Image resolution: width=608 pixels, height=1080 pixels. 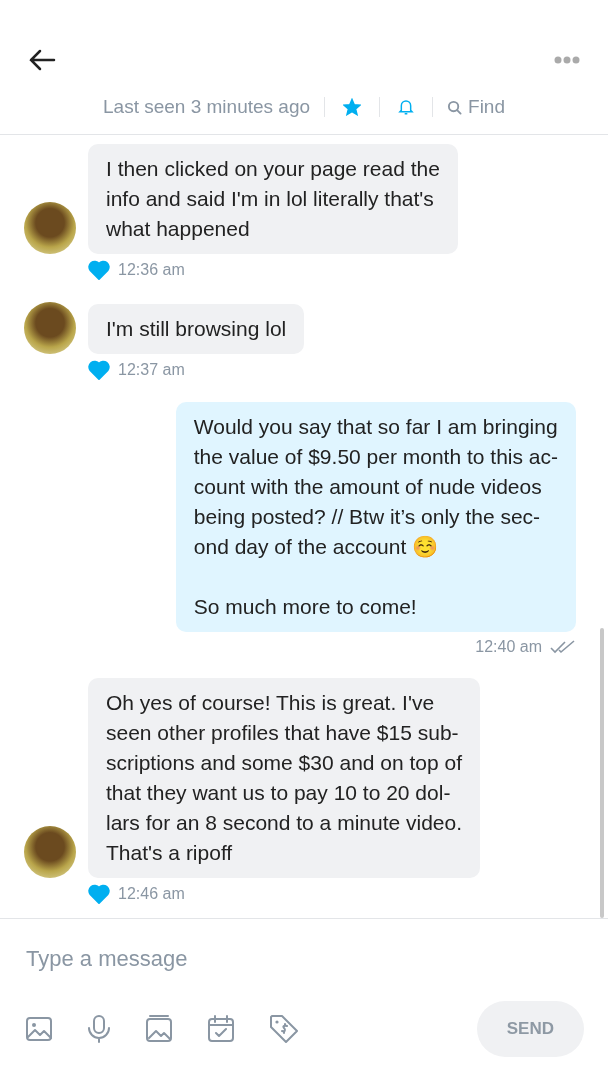 What do you see at coordinates (508, 647) in the screenshot?
I see `message-time: 12:40 am` at bounding box center [508, 647].